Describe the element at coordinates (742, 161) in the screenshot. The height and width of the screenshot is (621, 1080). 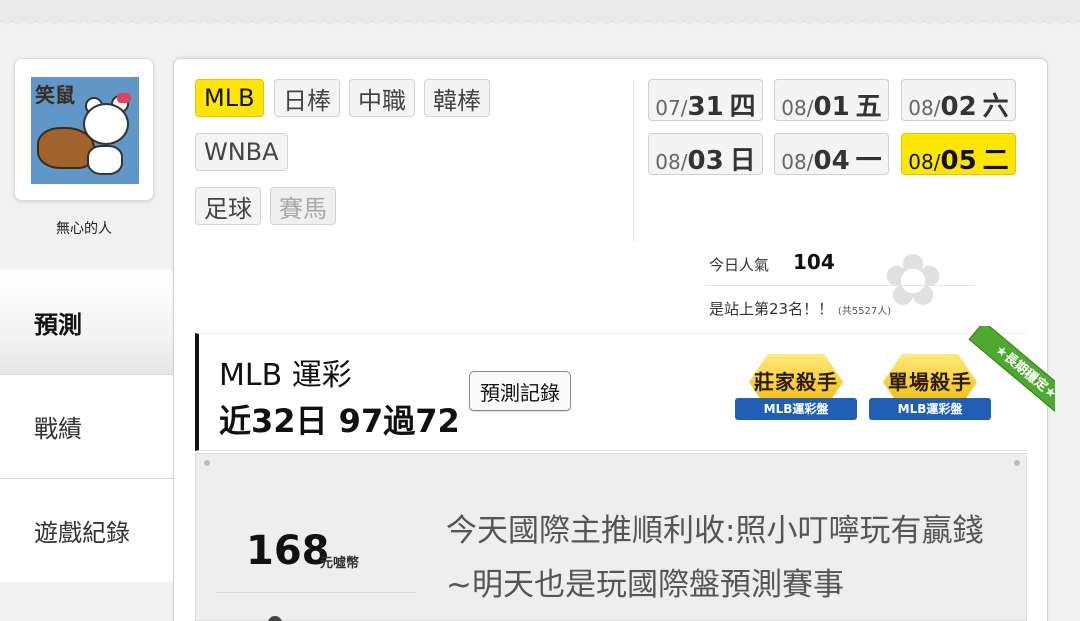
I see `date-weekday: 日` at that location.